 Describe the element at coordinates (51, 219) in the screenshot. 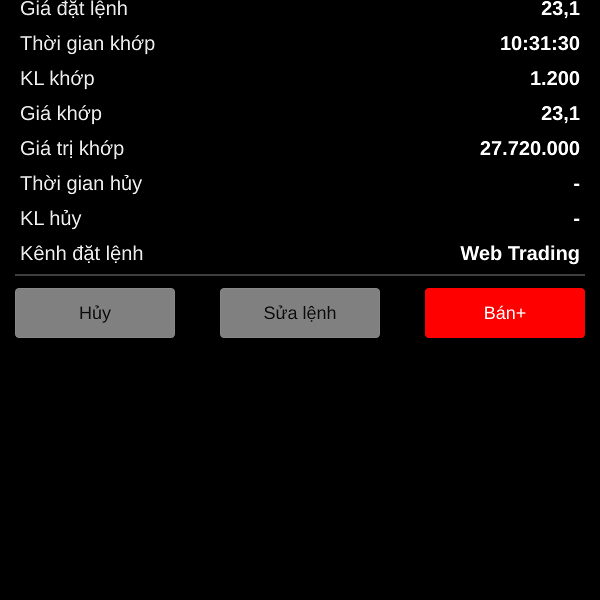

I see `field-label: KL hủy` at that location.